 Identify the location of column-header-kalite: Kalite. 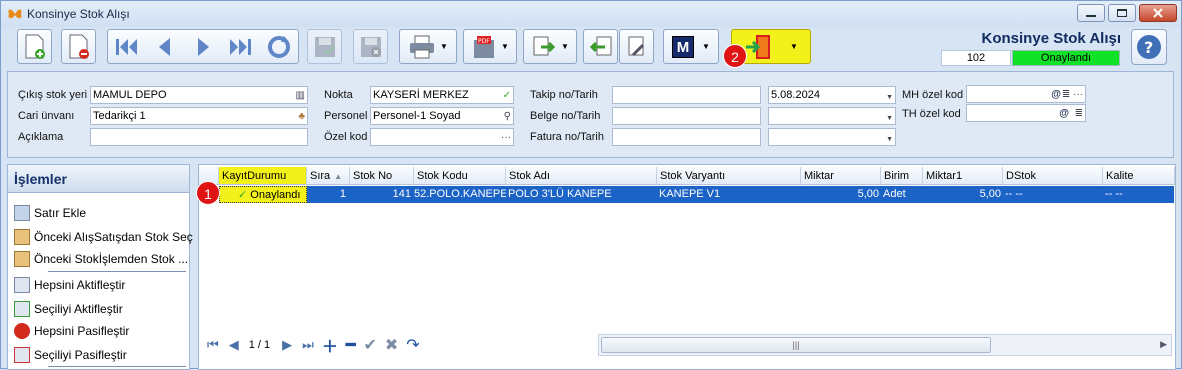
(1139, 176).